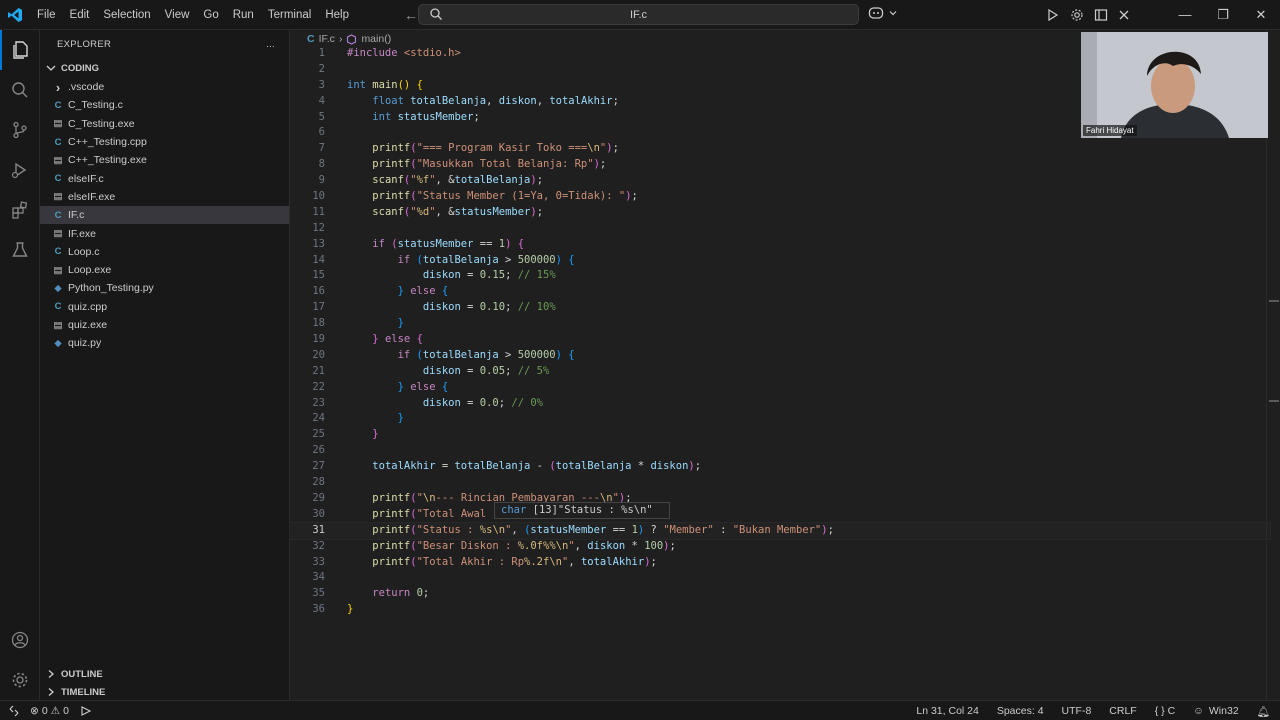  Describe the element at coordinates (164, 307) in the screenshot. I see `file-tree-item: Cquiz.cpp` at that location.